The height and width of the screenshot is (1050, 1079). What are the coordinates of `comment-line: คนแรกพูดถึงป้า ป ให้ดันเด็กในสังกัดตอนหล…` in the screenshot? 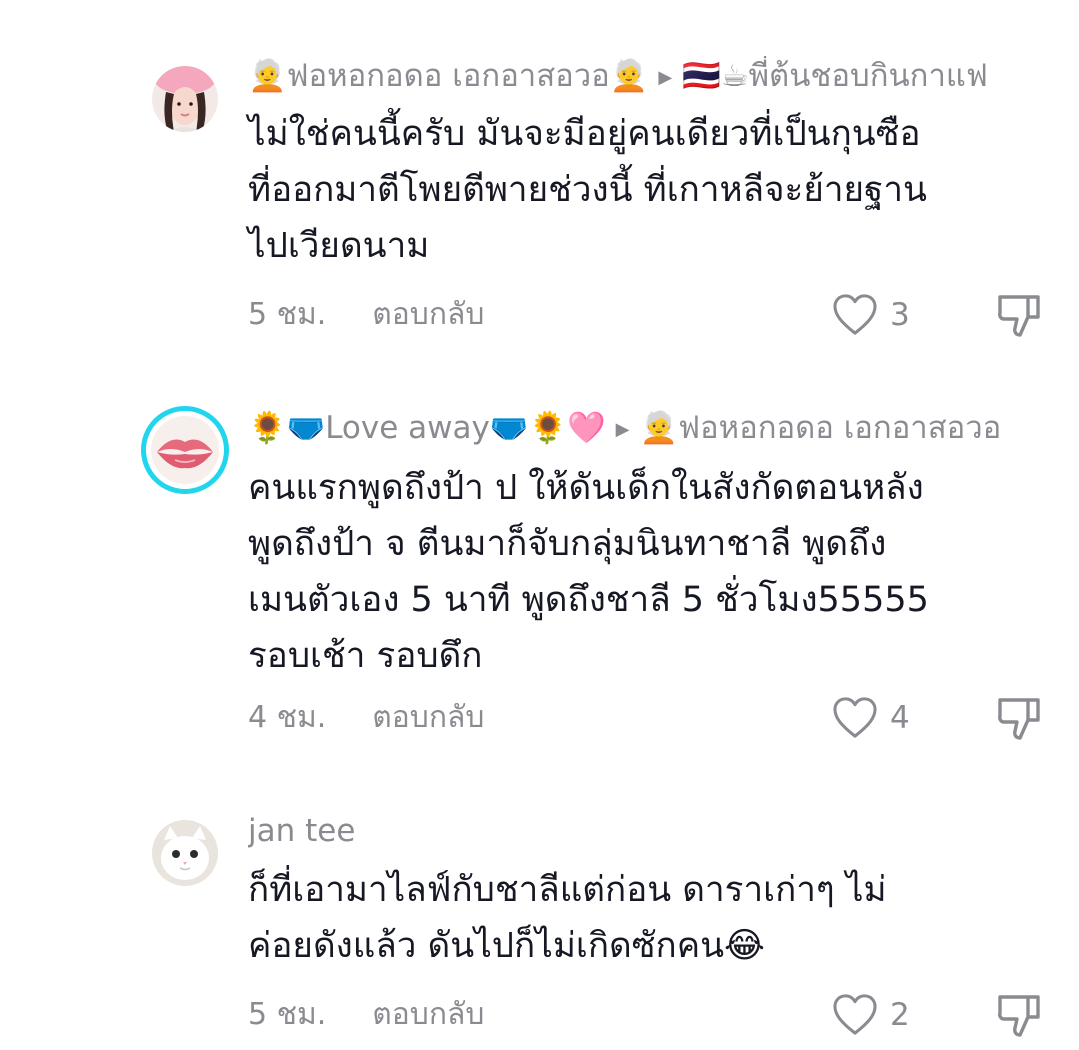 It's located at (586, 488).